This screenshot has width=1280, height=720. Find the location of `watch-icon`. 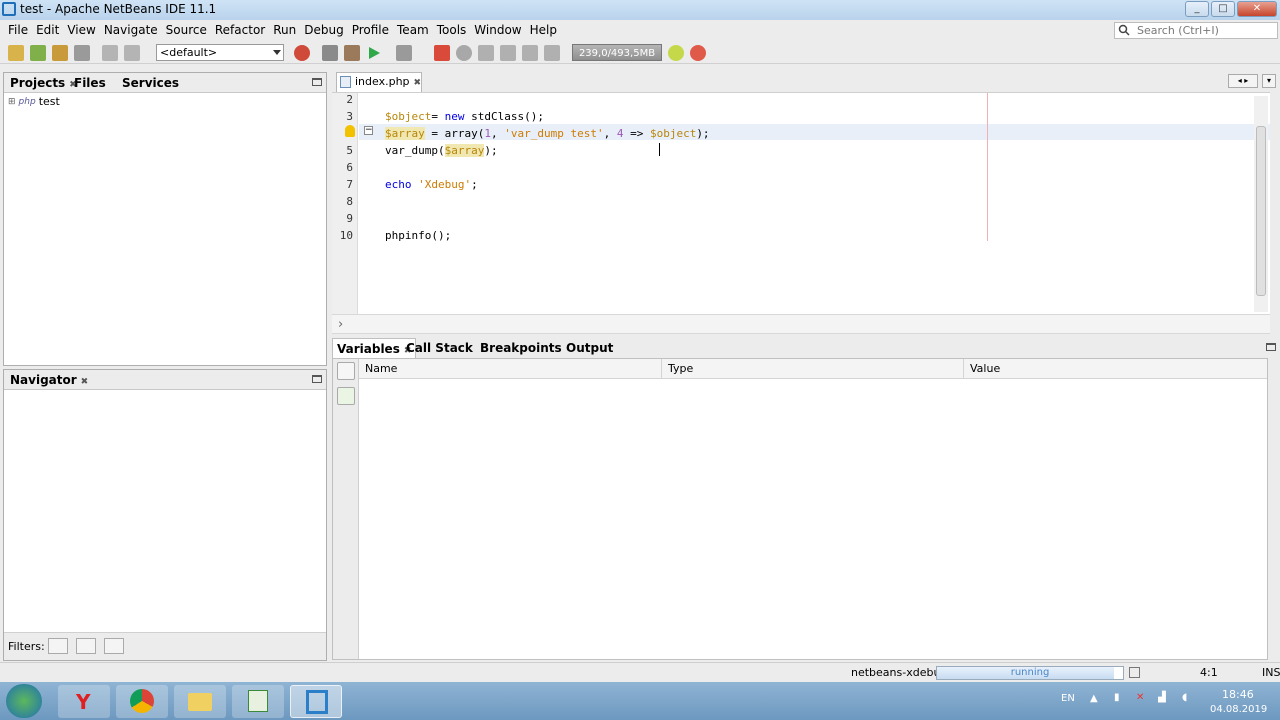

watch-icon is located at coordinates (346, 371).